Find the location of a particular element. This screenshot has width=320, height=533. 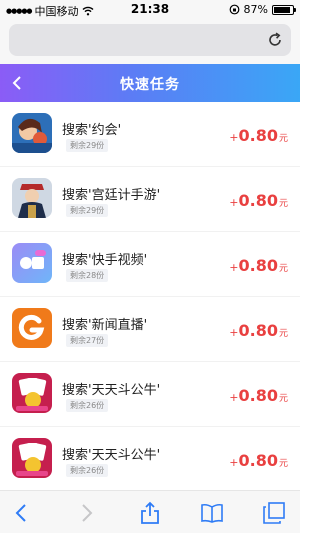

back-icon is located at coordinates (22, 513).